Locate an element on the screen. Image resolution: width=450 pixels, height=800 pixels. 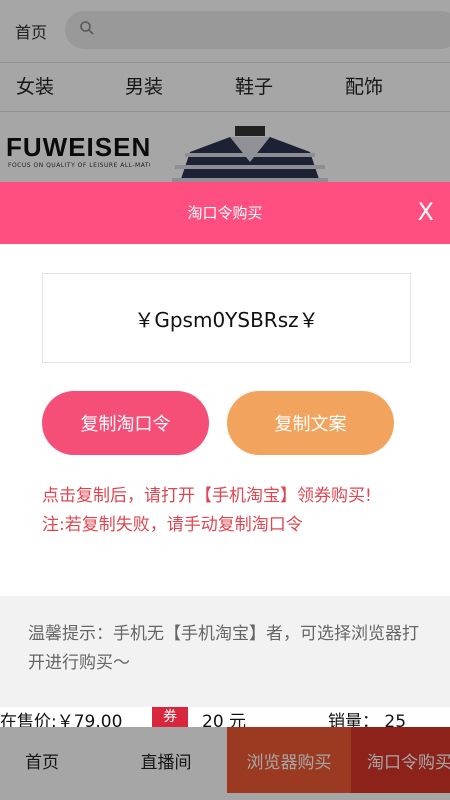
modal-header: 淘口令购买 X is located at coordinates (225, 213).